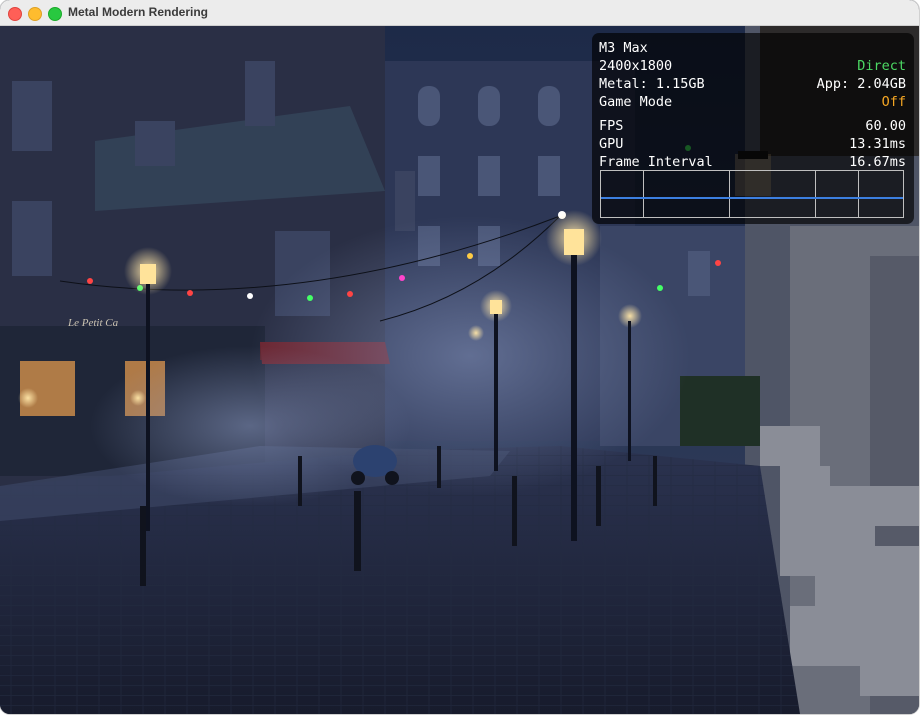  I want to click on metal-memory-value: Metal: 1.15GB, so click(652, 84).